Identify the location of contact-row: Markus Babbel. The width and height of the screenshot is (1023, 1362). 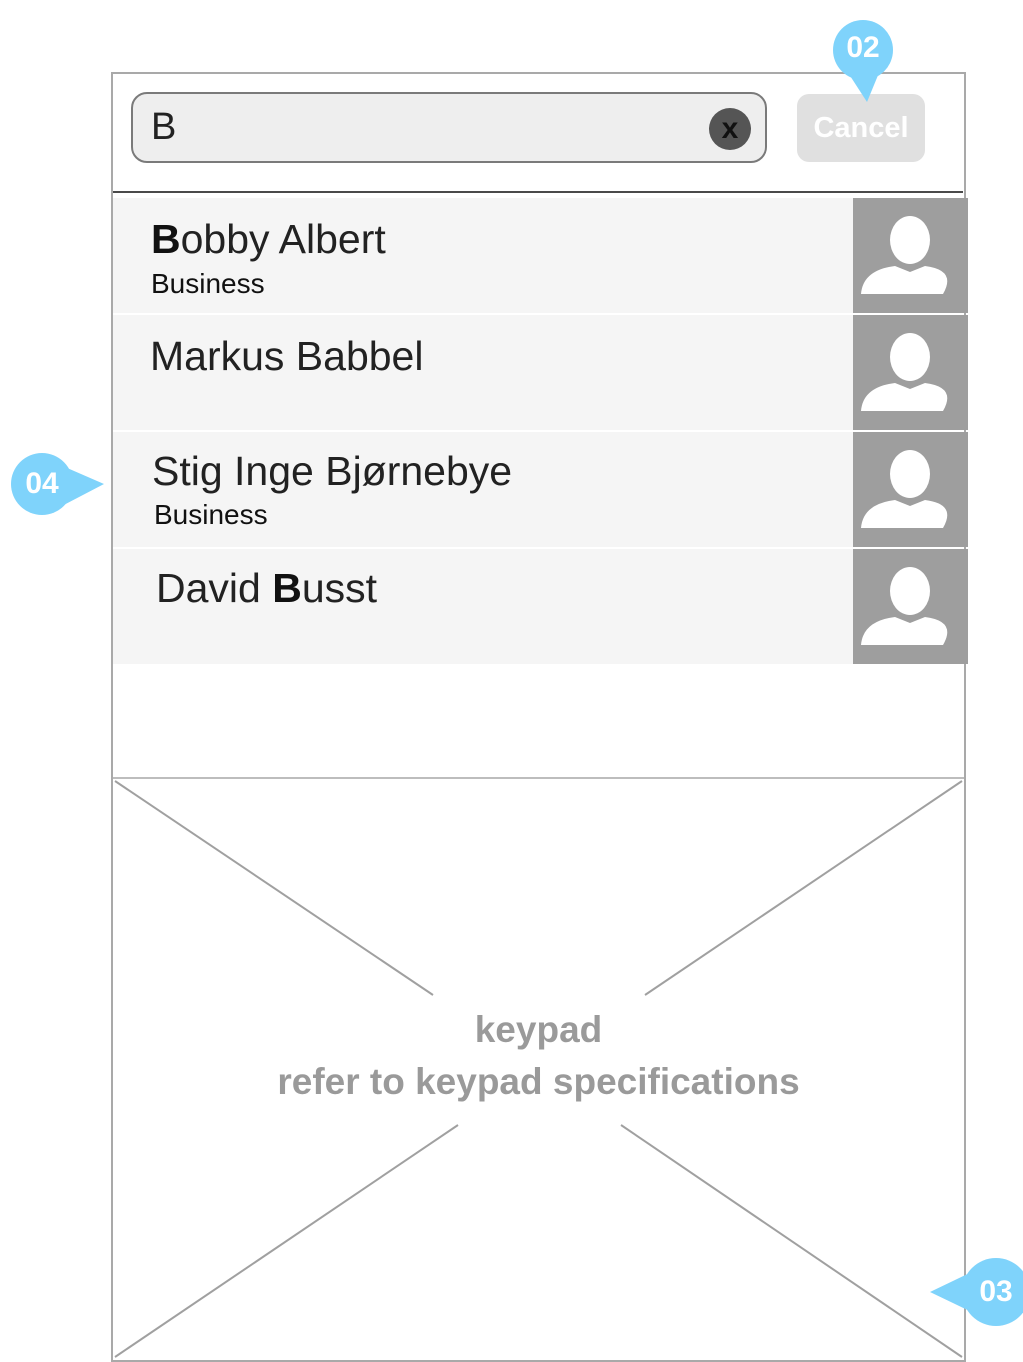
(540, 372).